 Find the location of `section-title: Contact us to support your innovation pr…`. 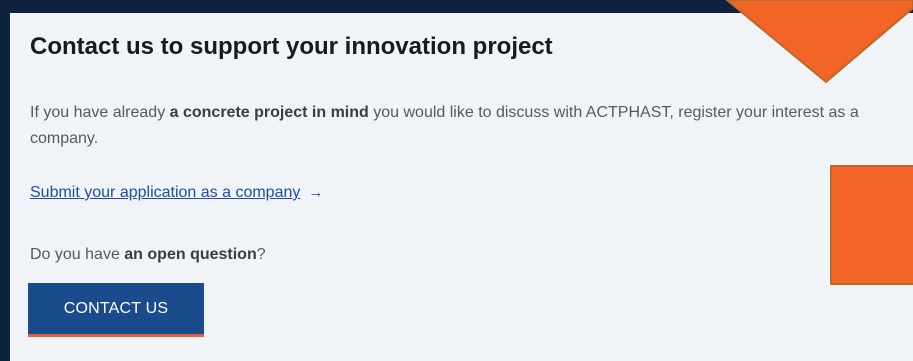

section-title: Contact us to support your innovation pr… is located at coordinates (291, 46).